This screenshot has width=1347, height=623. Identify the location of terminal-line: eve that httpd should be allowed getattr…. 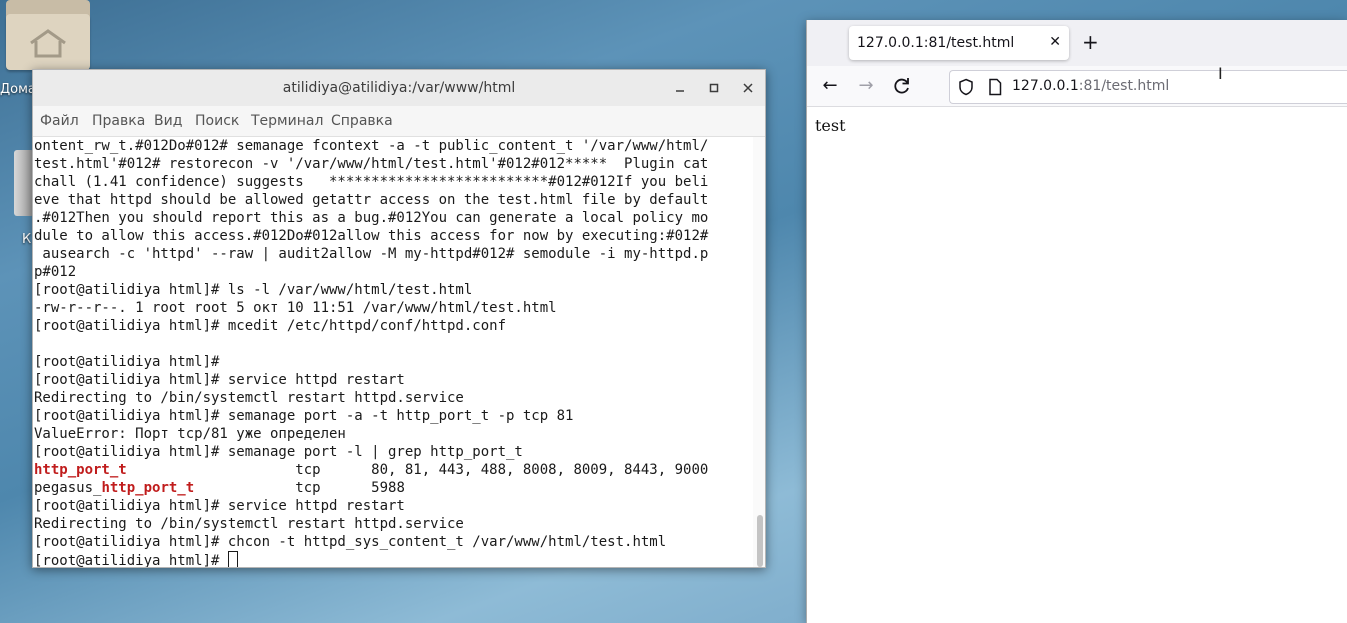
(371, 200).